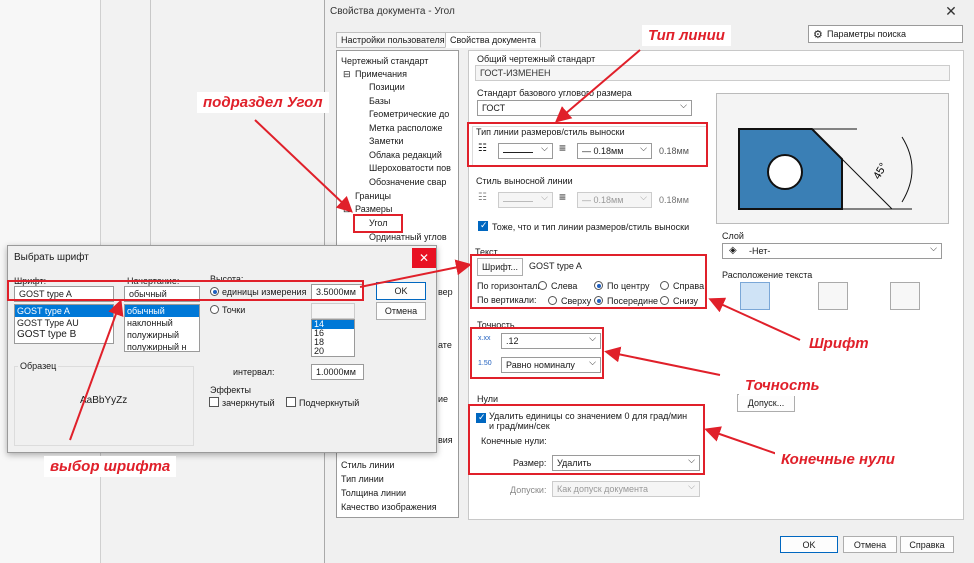 The height and width of the screenshot is (563, 974). Describe the element at coordinates (263, 102) in the screenshot. I see `note-subsection-angle: подраздел Угол` at that location.